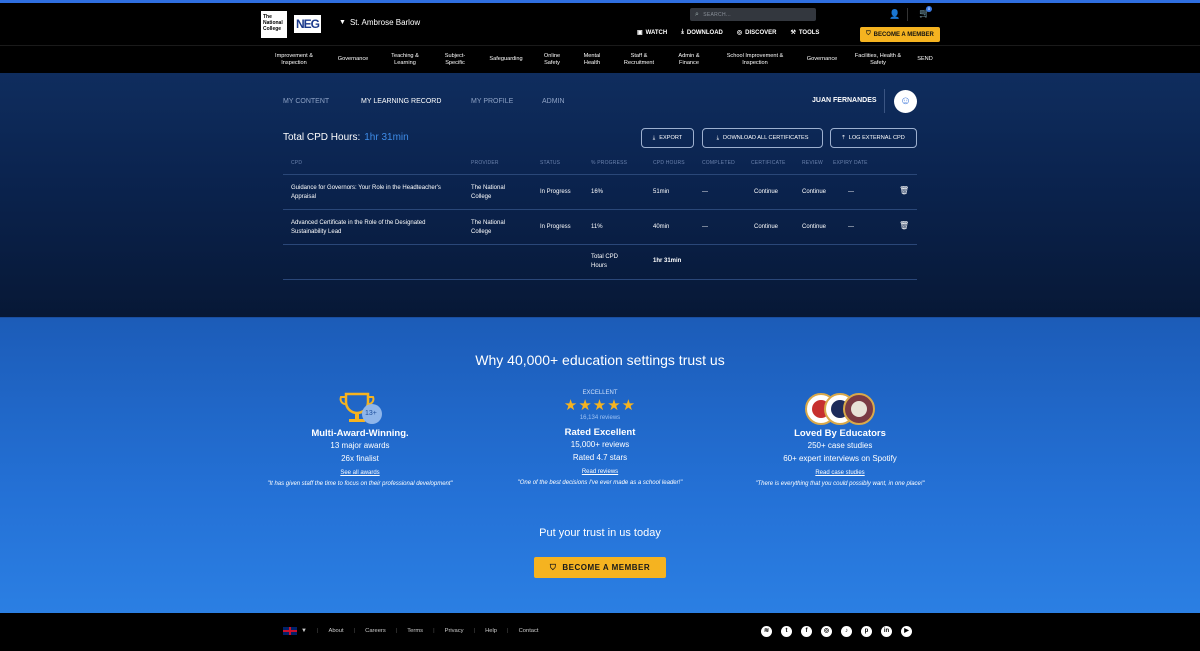 The image size is (1200, 651). Describe the element at coordinates (506, 101) in the screenshot. I see `tab-my-profile: MY PROFILE` at that location.